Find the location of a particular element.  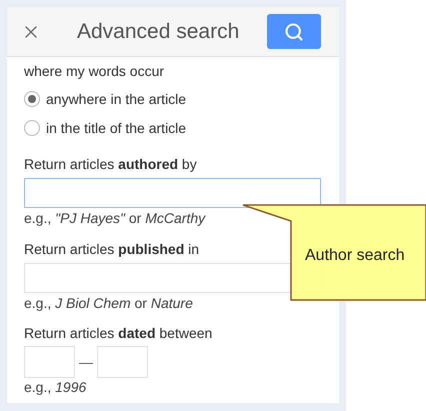

option-label: in the title of the article is located at coordinates (116, 128).